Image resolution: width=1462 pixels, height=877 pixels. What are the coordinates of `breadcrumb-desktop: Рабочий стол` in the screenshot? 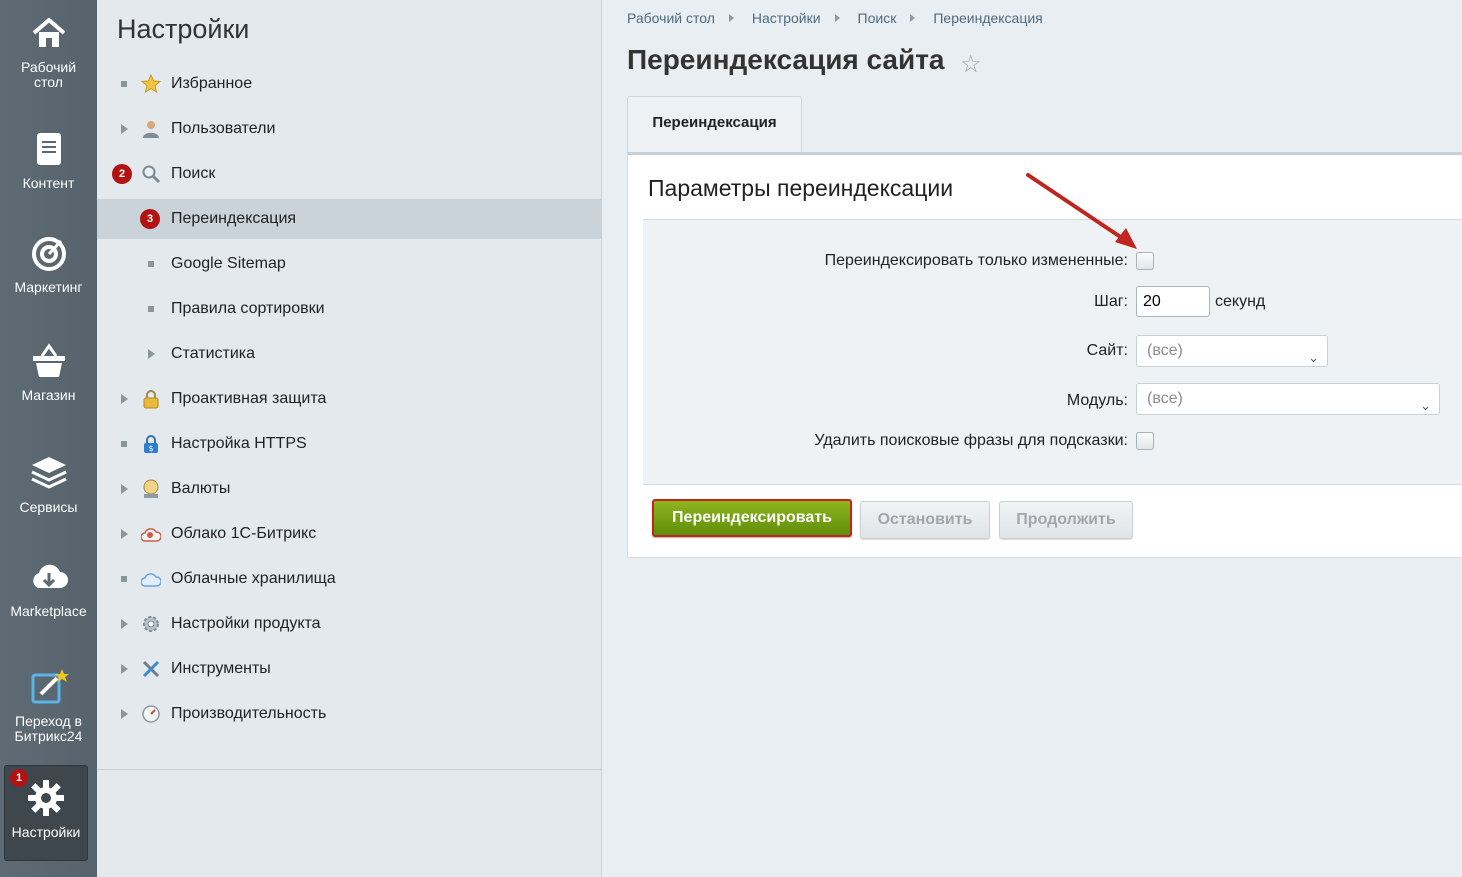 It's located at (671, 18).